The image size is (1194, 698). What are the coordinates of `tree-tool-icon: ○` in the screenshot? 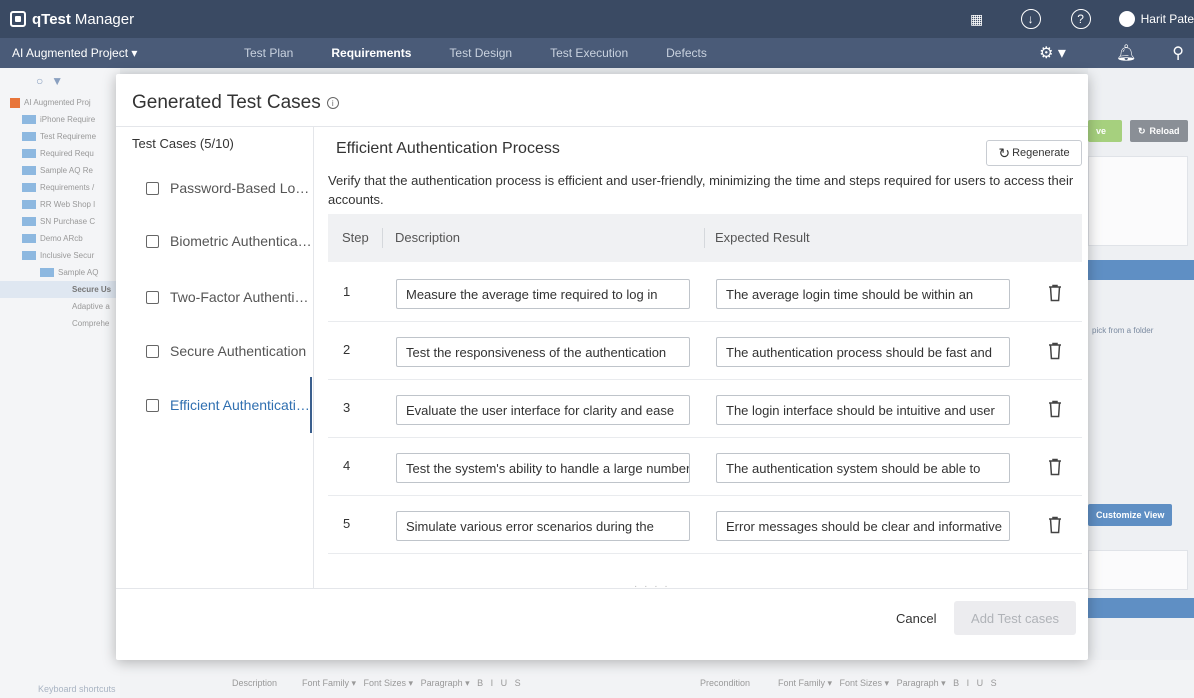 It's located at (39, 81).